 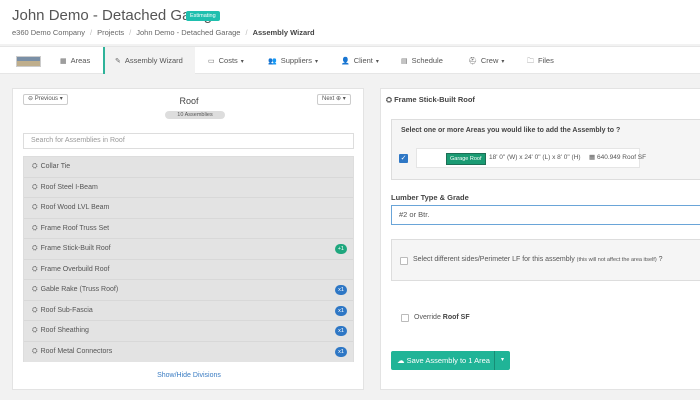 What do you see at coordinates (110, 32) in the screenshot?
I see `breadcrumb-projects: Projects` at bounding box center [110, 32].